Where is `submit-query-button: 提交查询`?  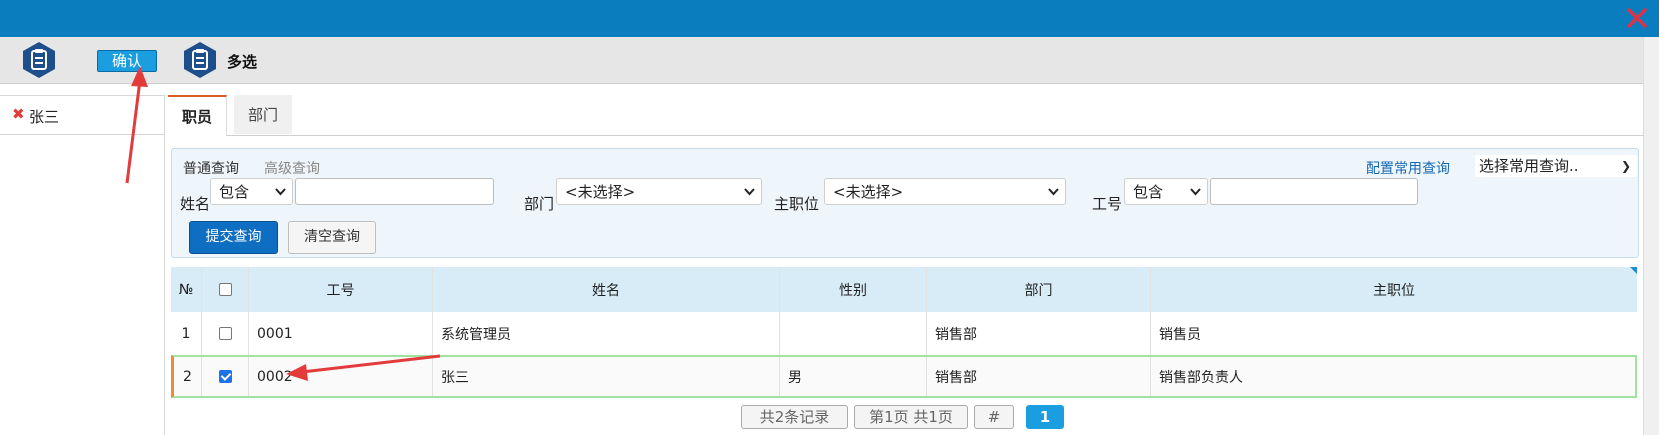 submit-query-button: 提交查询 is located at coordinates (233, 237).